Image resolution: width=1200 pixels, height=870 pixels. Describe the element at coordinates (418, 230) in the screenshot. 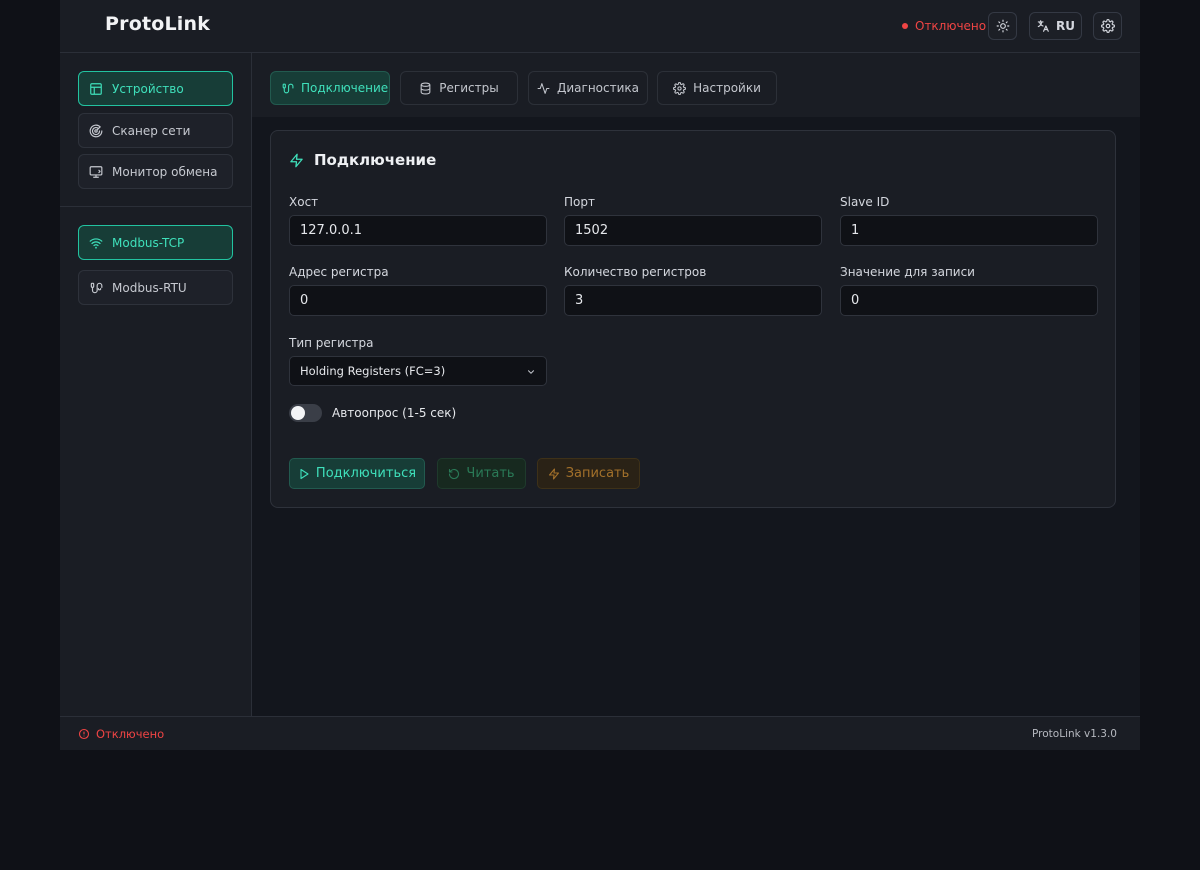

I see `host-input` at that location.